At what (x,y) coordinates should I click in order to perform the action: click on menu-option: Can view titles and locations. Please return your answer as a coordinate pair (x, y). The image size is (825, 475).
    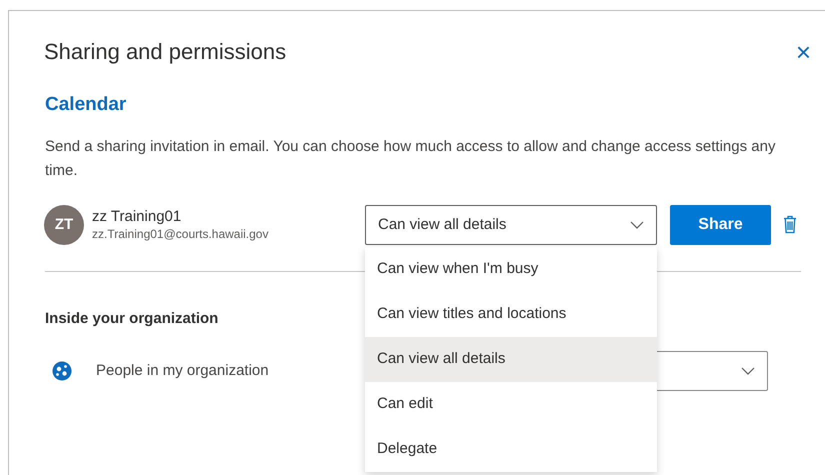
    Looking at the image, I should click on (511, 314).